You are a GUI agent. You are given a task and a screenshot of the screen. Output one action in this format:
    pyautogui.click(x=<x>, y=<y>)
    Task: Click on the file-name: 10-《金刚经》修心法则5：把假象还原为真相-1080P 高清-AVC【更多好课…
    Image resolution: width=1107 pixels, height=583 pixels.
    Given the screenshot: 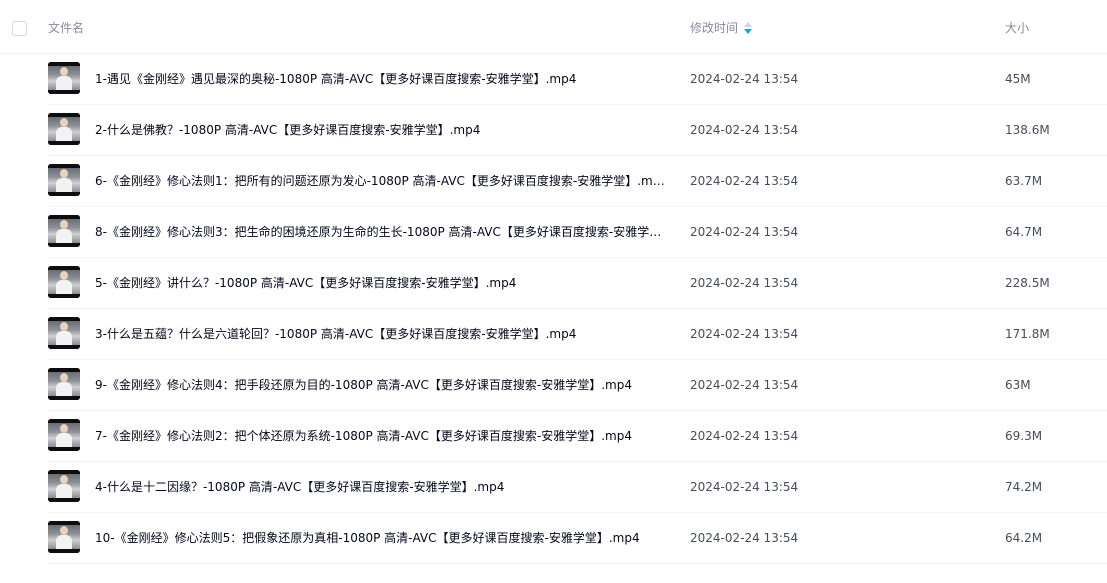 What is the action you would take?
    pyautogui.click(x=380, y=538)
    